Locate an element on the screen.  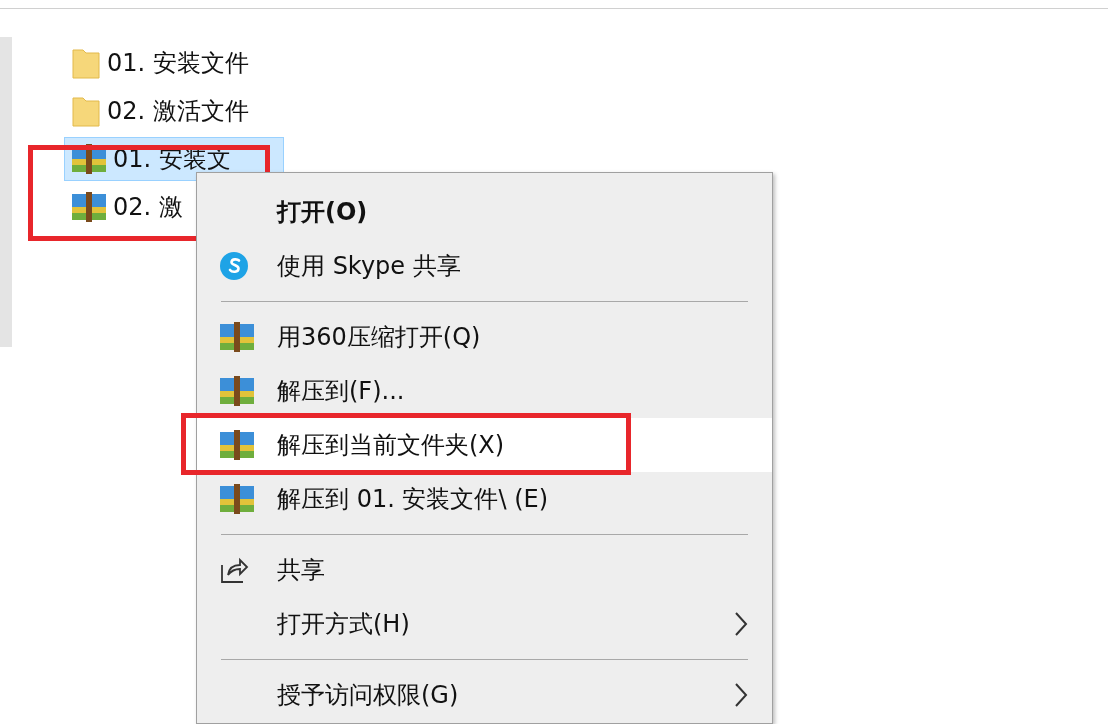
menu-item: 解压到当前文件夹(X) is located at coordinates (484, 445).